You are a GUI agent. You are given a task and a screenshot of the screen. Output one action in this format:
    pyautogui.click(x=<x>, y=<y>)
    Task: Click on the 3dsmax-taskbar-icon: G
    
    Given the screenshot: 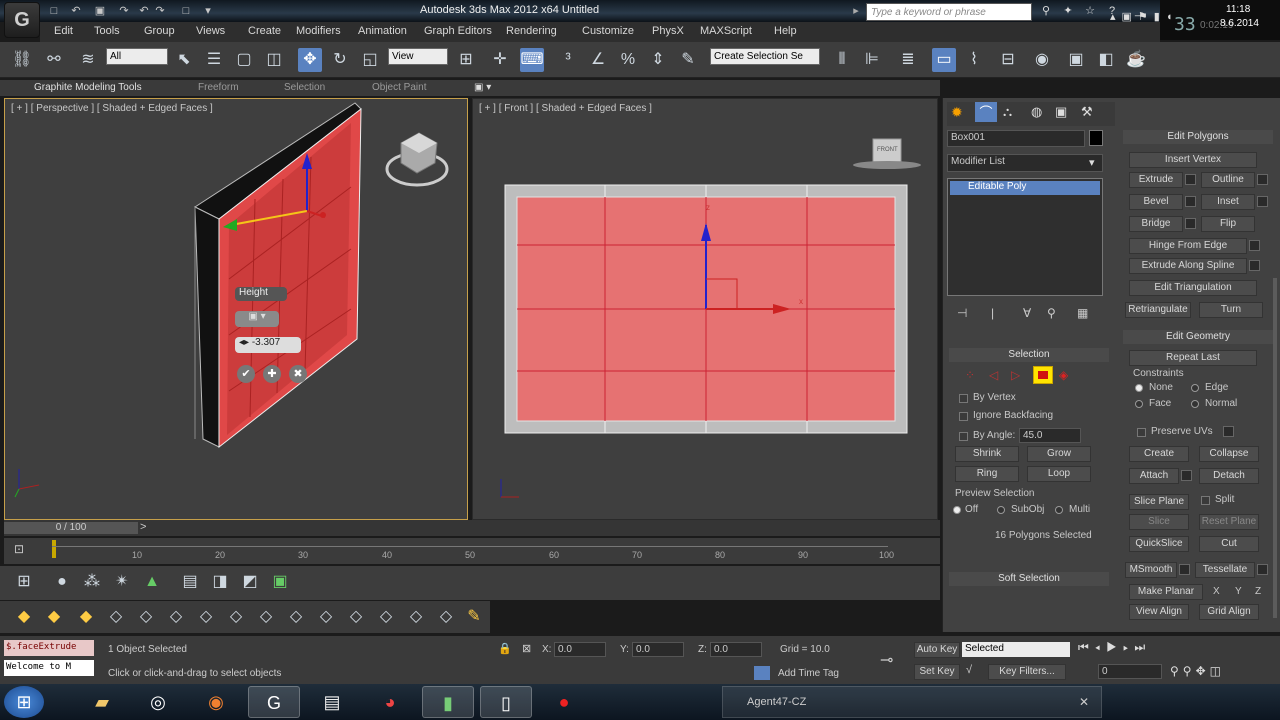 What is the action you would take?
    pyautogui.click(x=274, y=702)
    